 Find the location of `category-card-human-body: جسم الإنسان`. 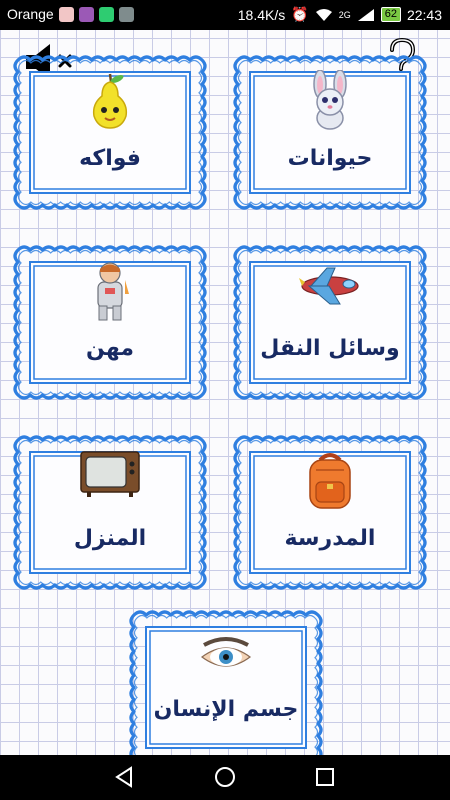

category-card-human-body: جسم الإنسان is located at coordinates (226, 687).